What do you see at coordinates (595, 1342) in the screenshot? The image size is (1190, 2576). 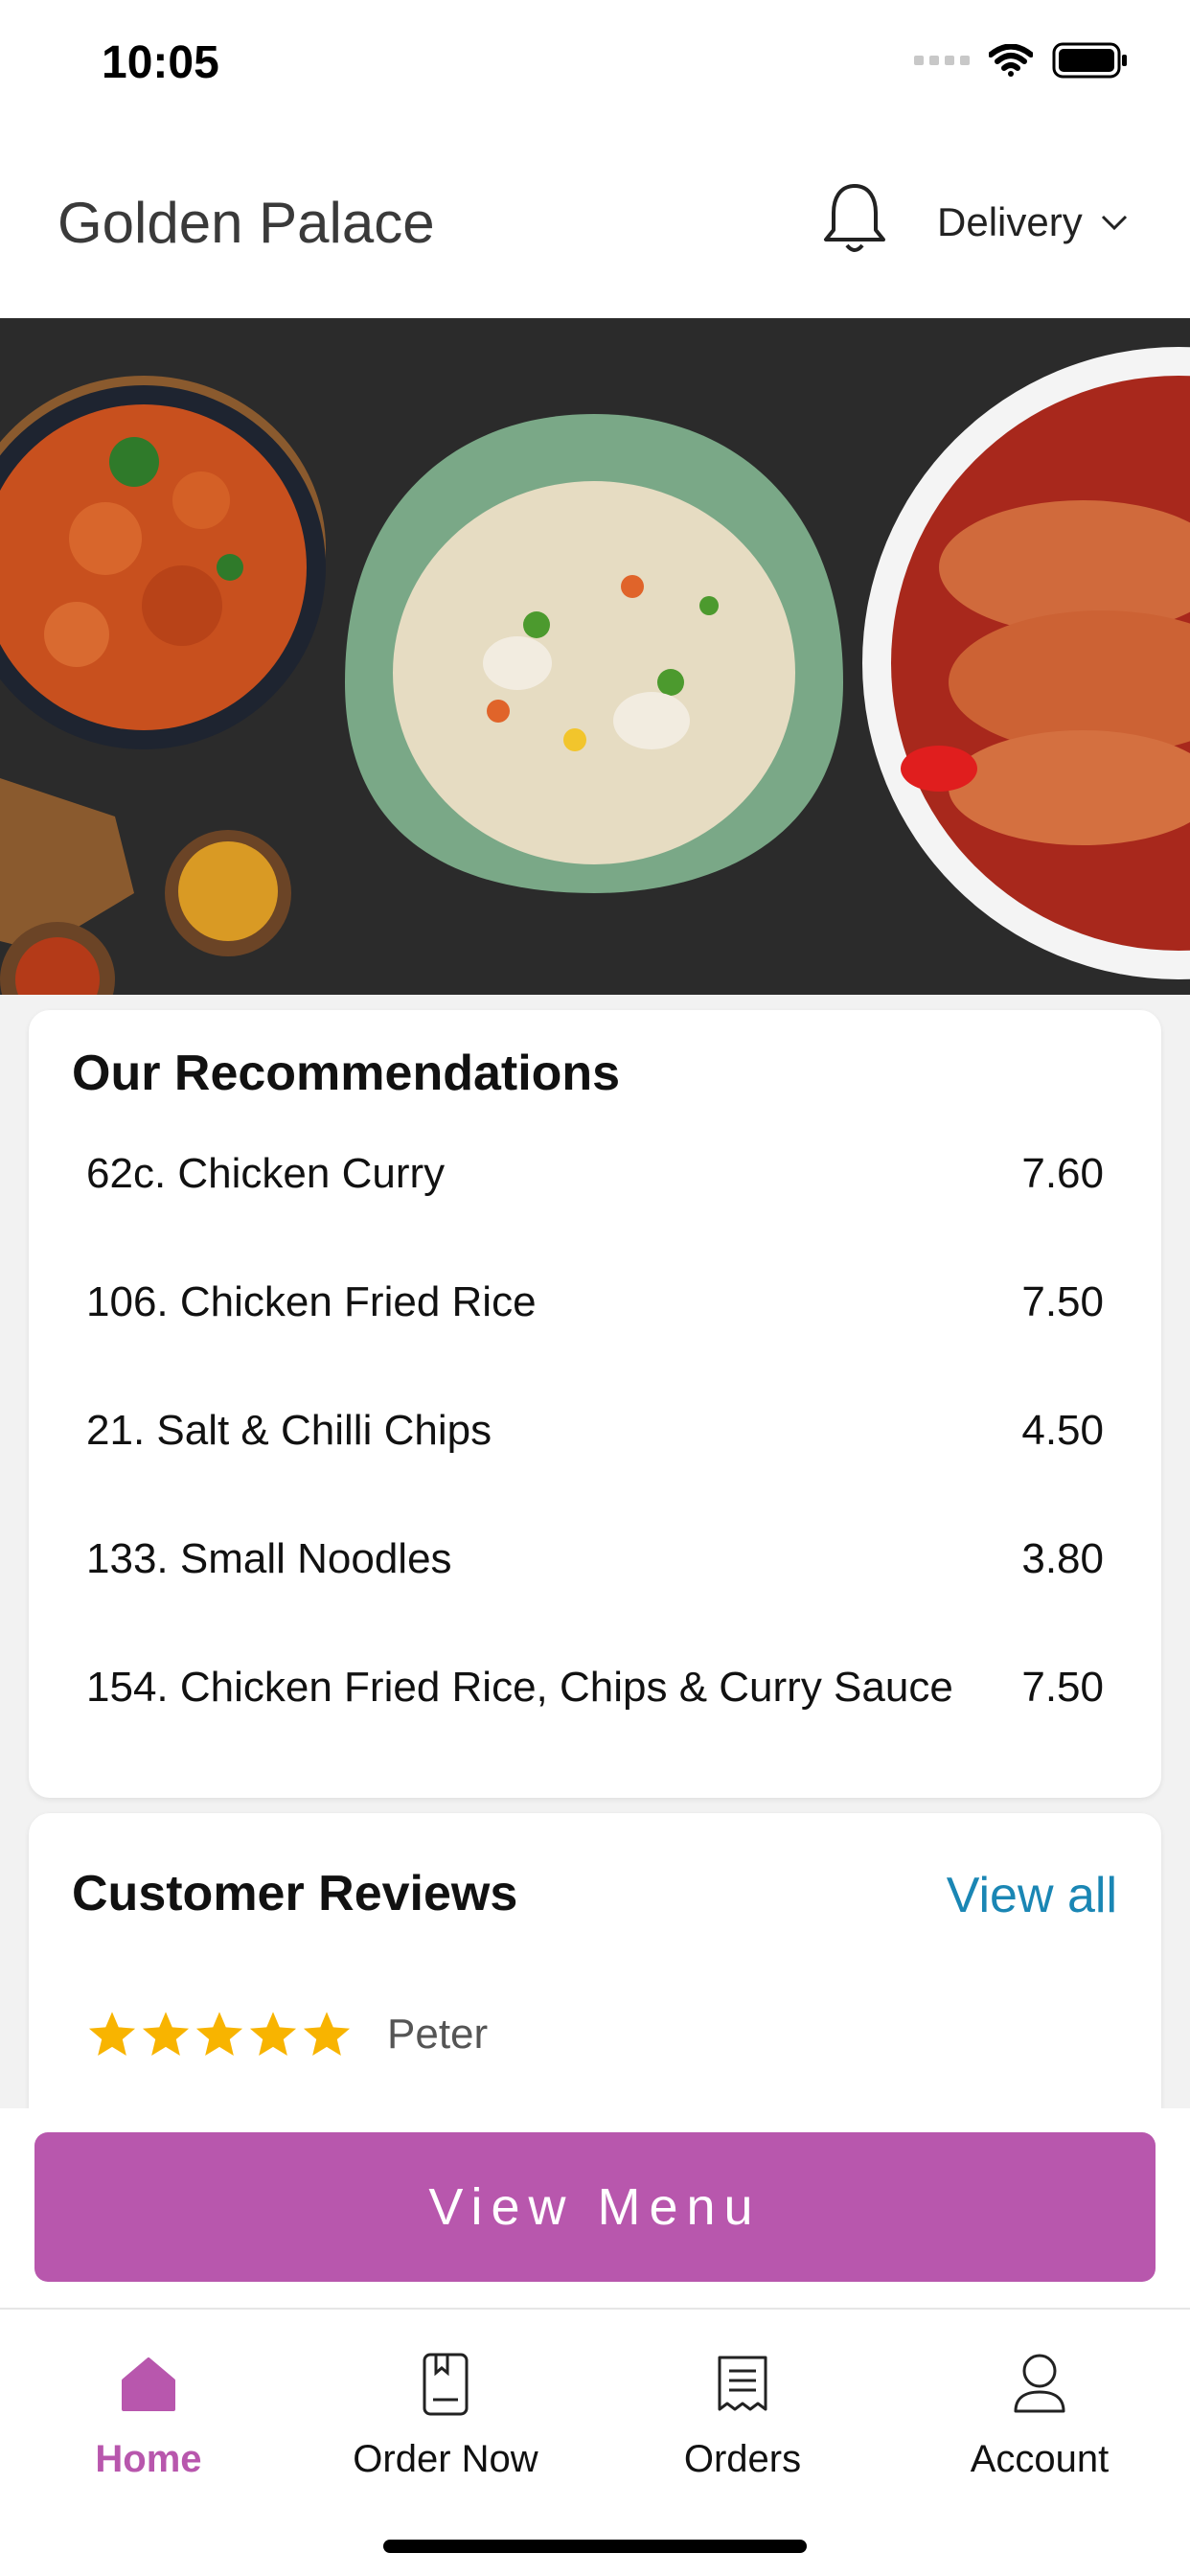 I see `list-item: 106. Chicken Fried Rice 7.50` at bounding box center [595, 1342].